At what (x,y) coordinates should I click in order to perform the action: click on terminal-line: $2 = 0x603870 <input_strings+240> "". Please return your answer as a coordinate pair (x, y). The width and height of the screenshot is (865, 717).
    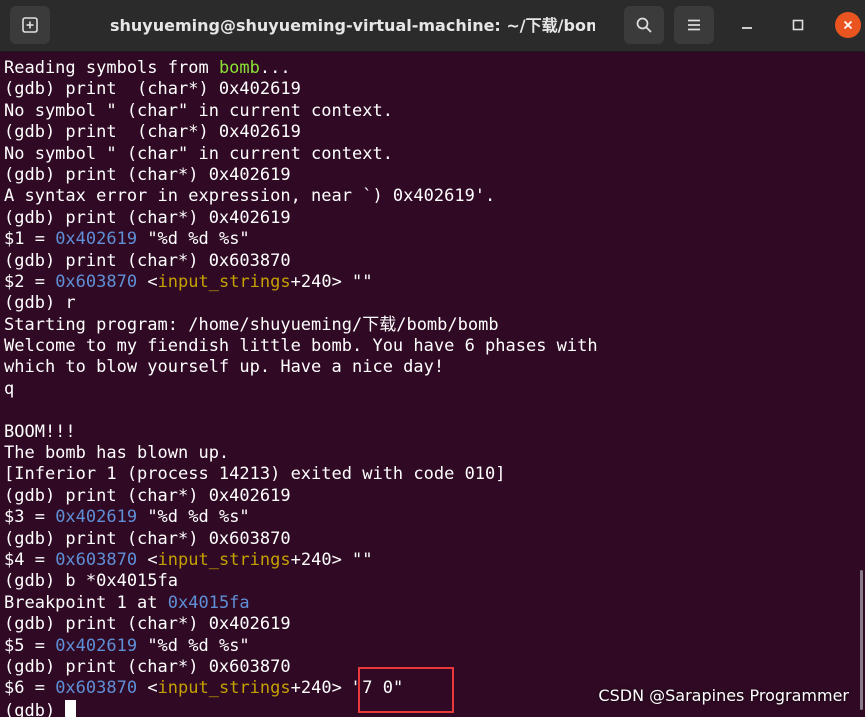
    Looking at the image, I should click on (301, 282).